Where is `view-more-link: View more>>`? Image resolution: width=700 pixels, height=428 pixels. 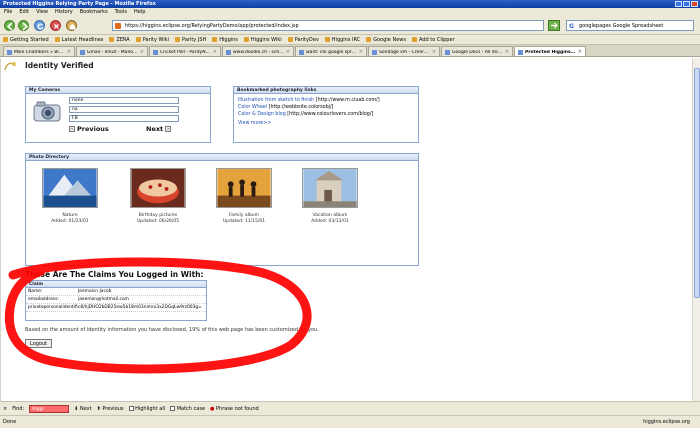
view-more-link: View more>> is located at coordinates (254, 123).